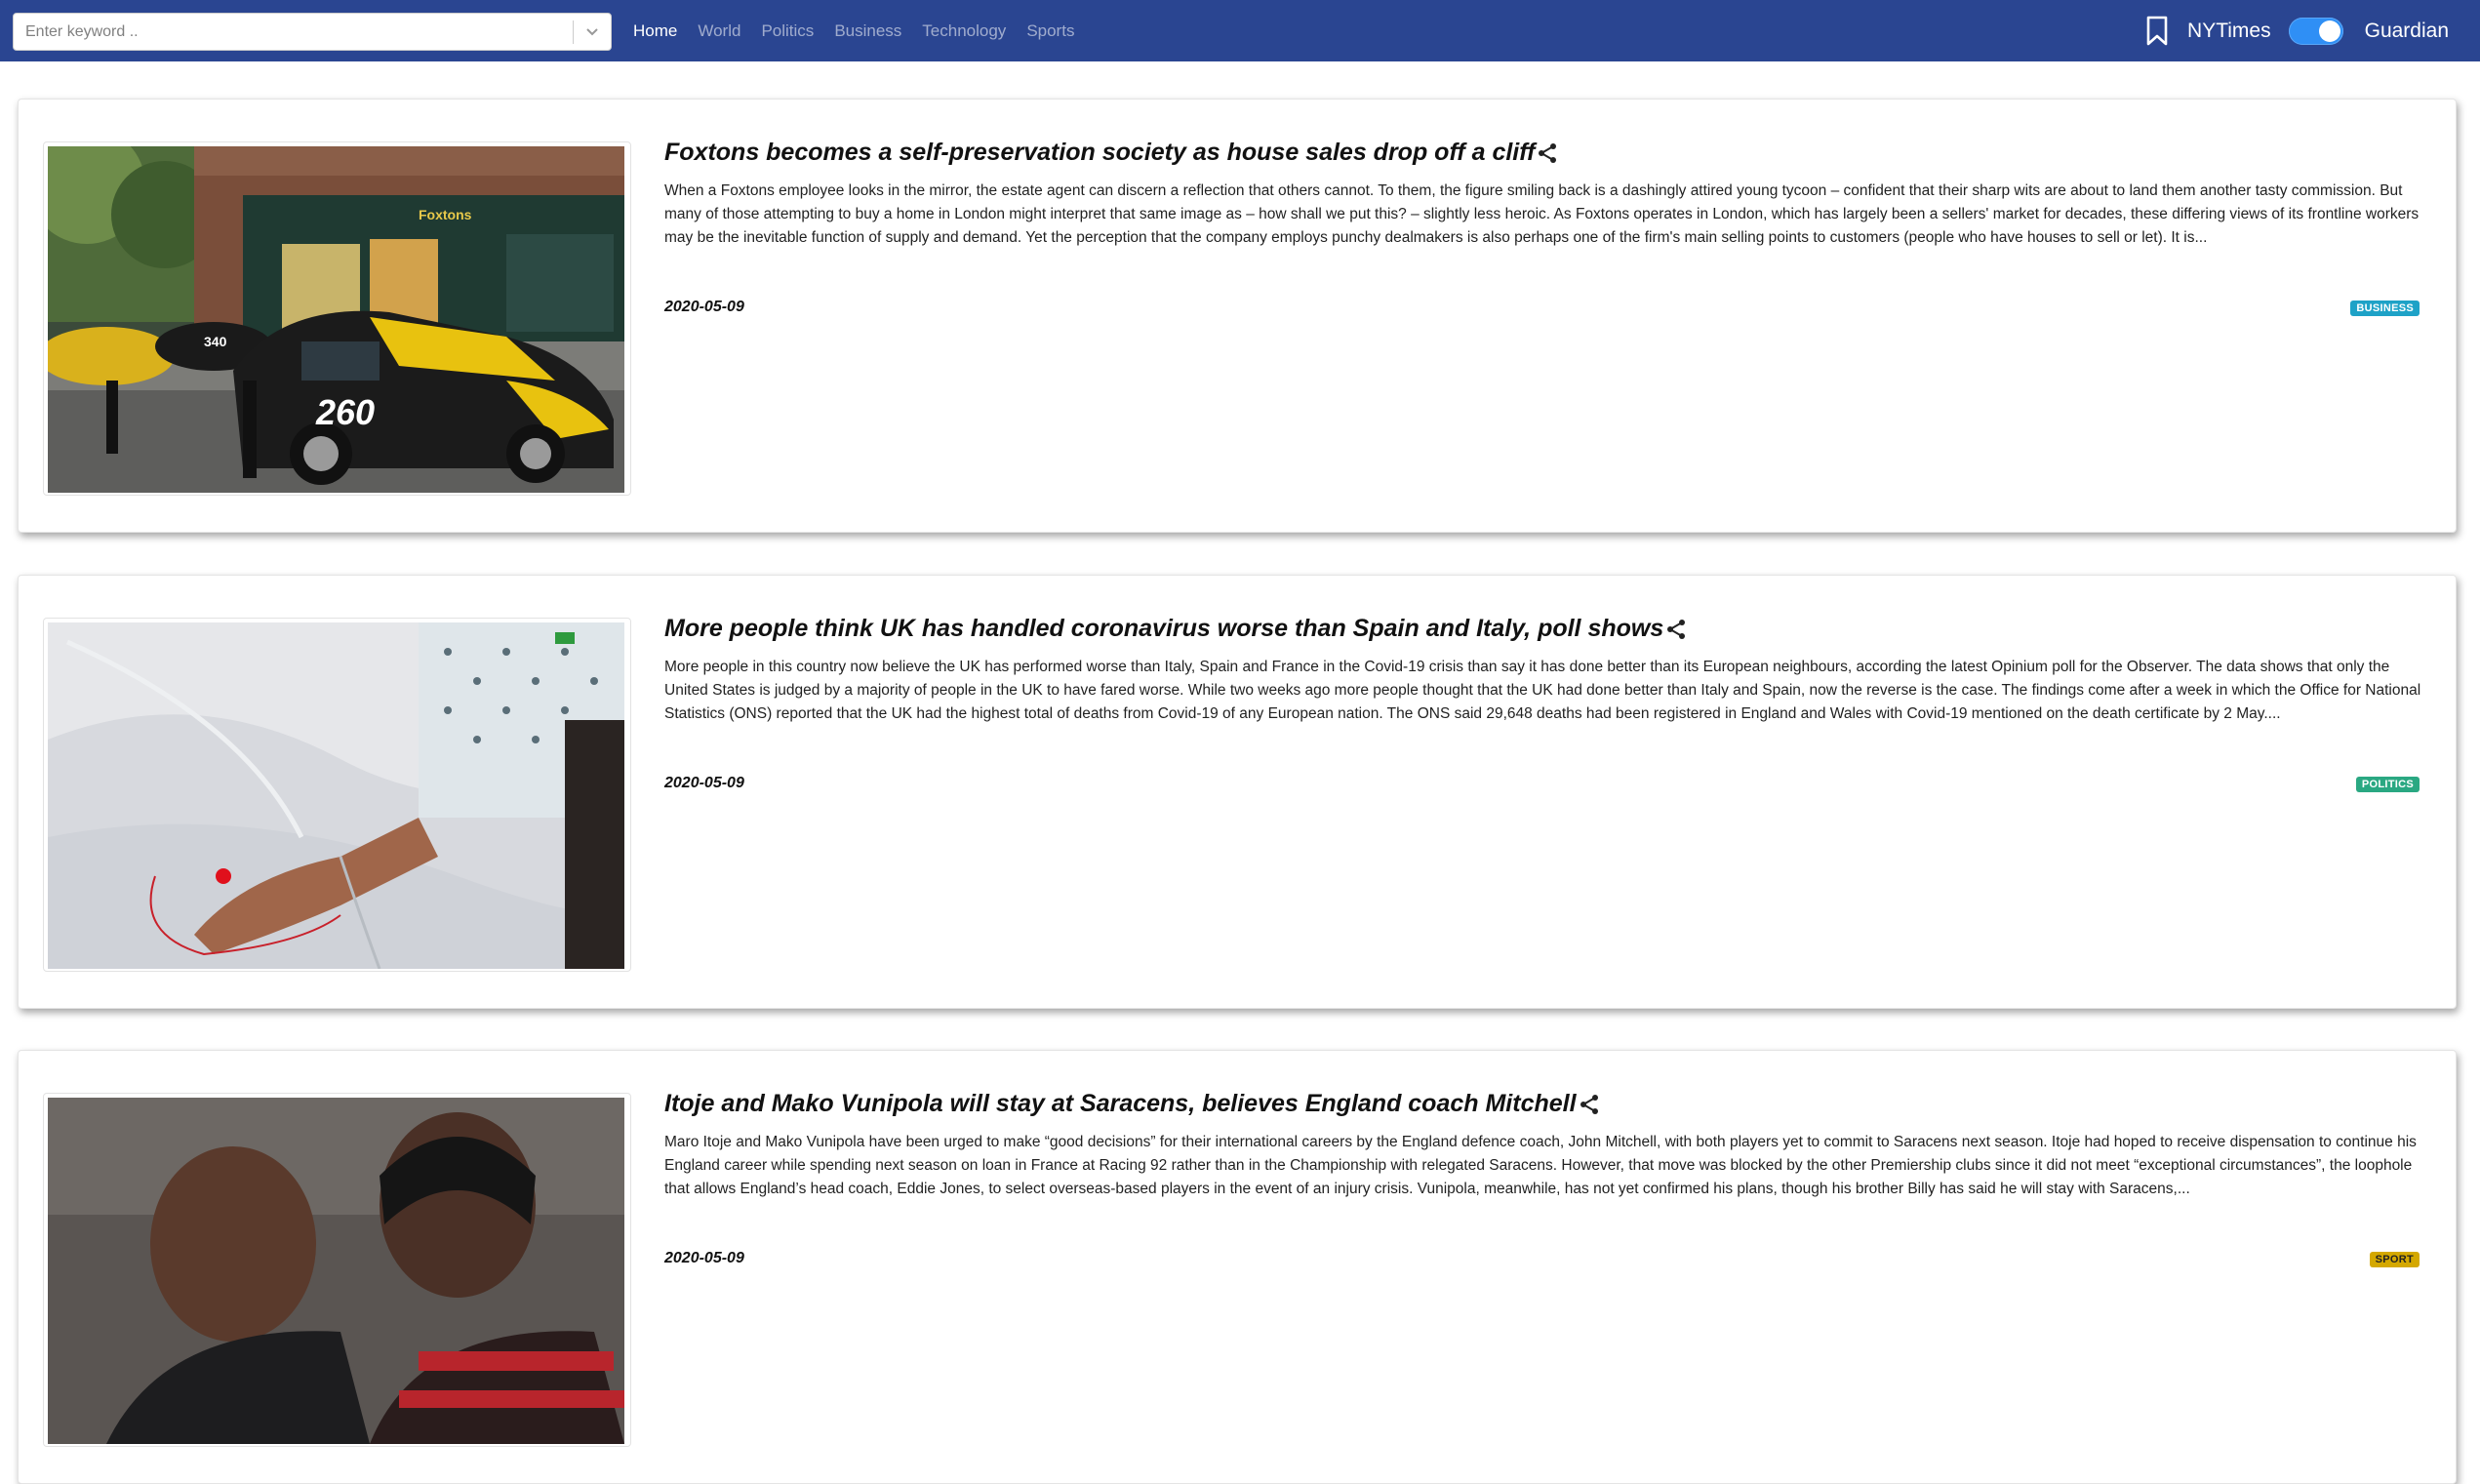  What do you see at coordinates (445, 214) in the screenshot?
I see `shop-sign: Foxtons` at bounding box center [445, 214].